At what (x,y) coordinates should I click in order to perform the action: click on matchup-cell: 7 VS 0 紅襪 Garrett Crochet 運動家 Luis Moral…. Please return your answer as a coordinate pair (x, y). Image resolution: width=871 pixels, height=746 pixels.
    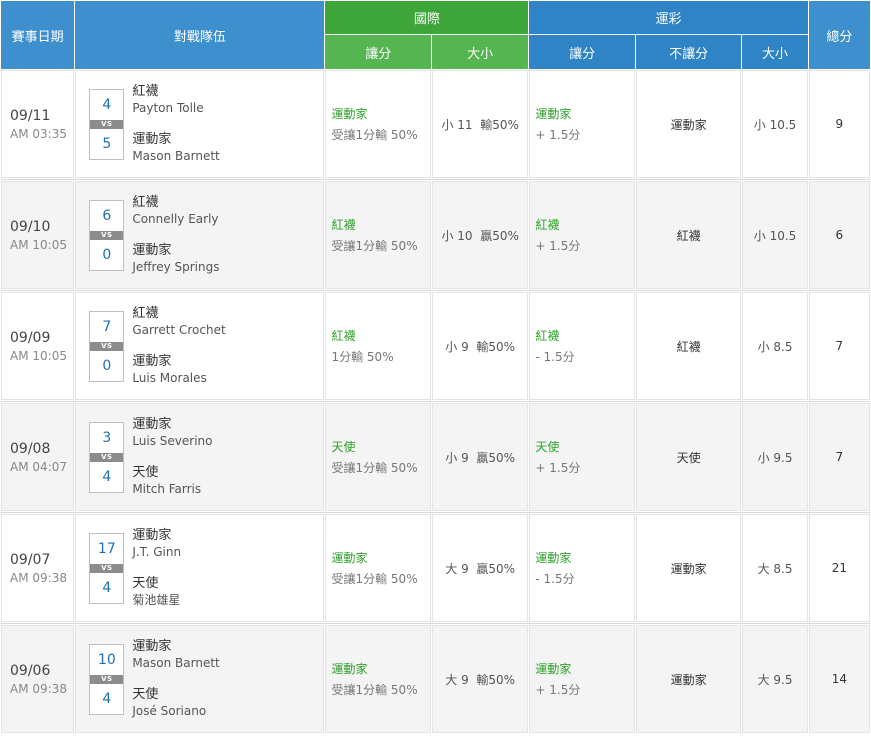
    Looking at the image, I should click on (200, 346).